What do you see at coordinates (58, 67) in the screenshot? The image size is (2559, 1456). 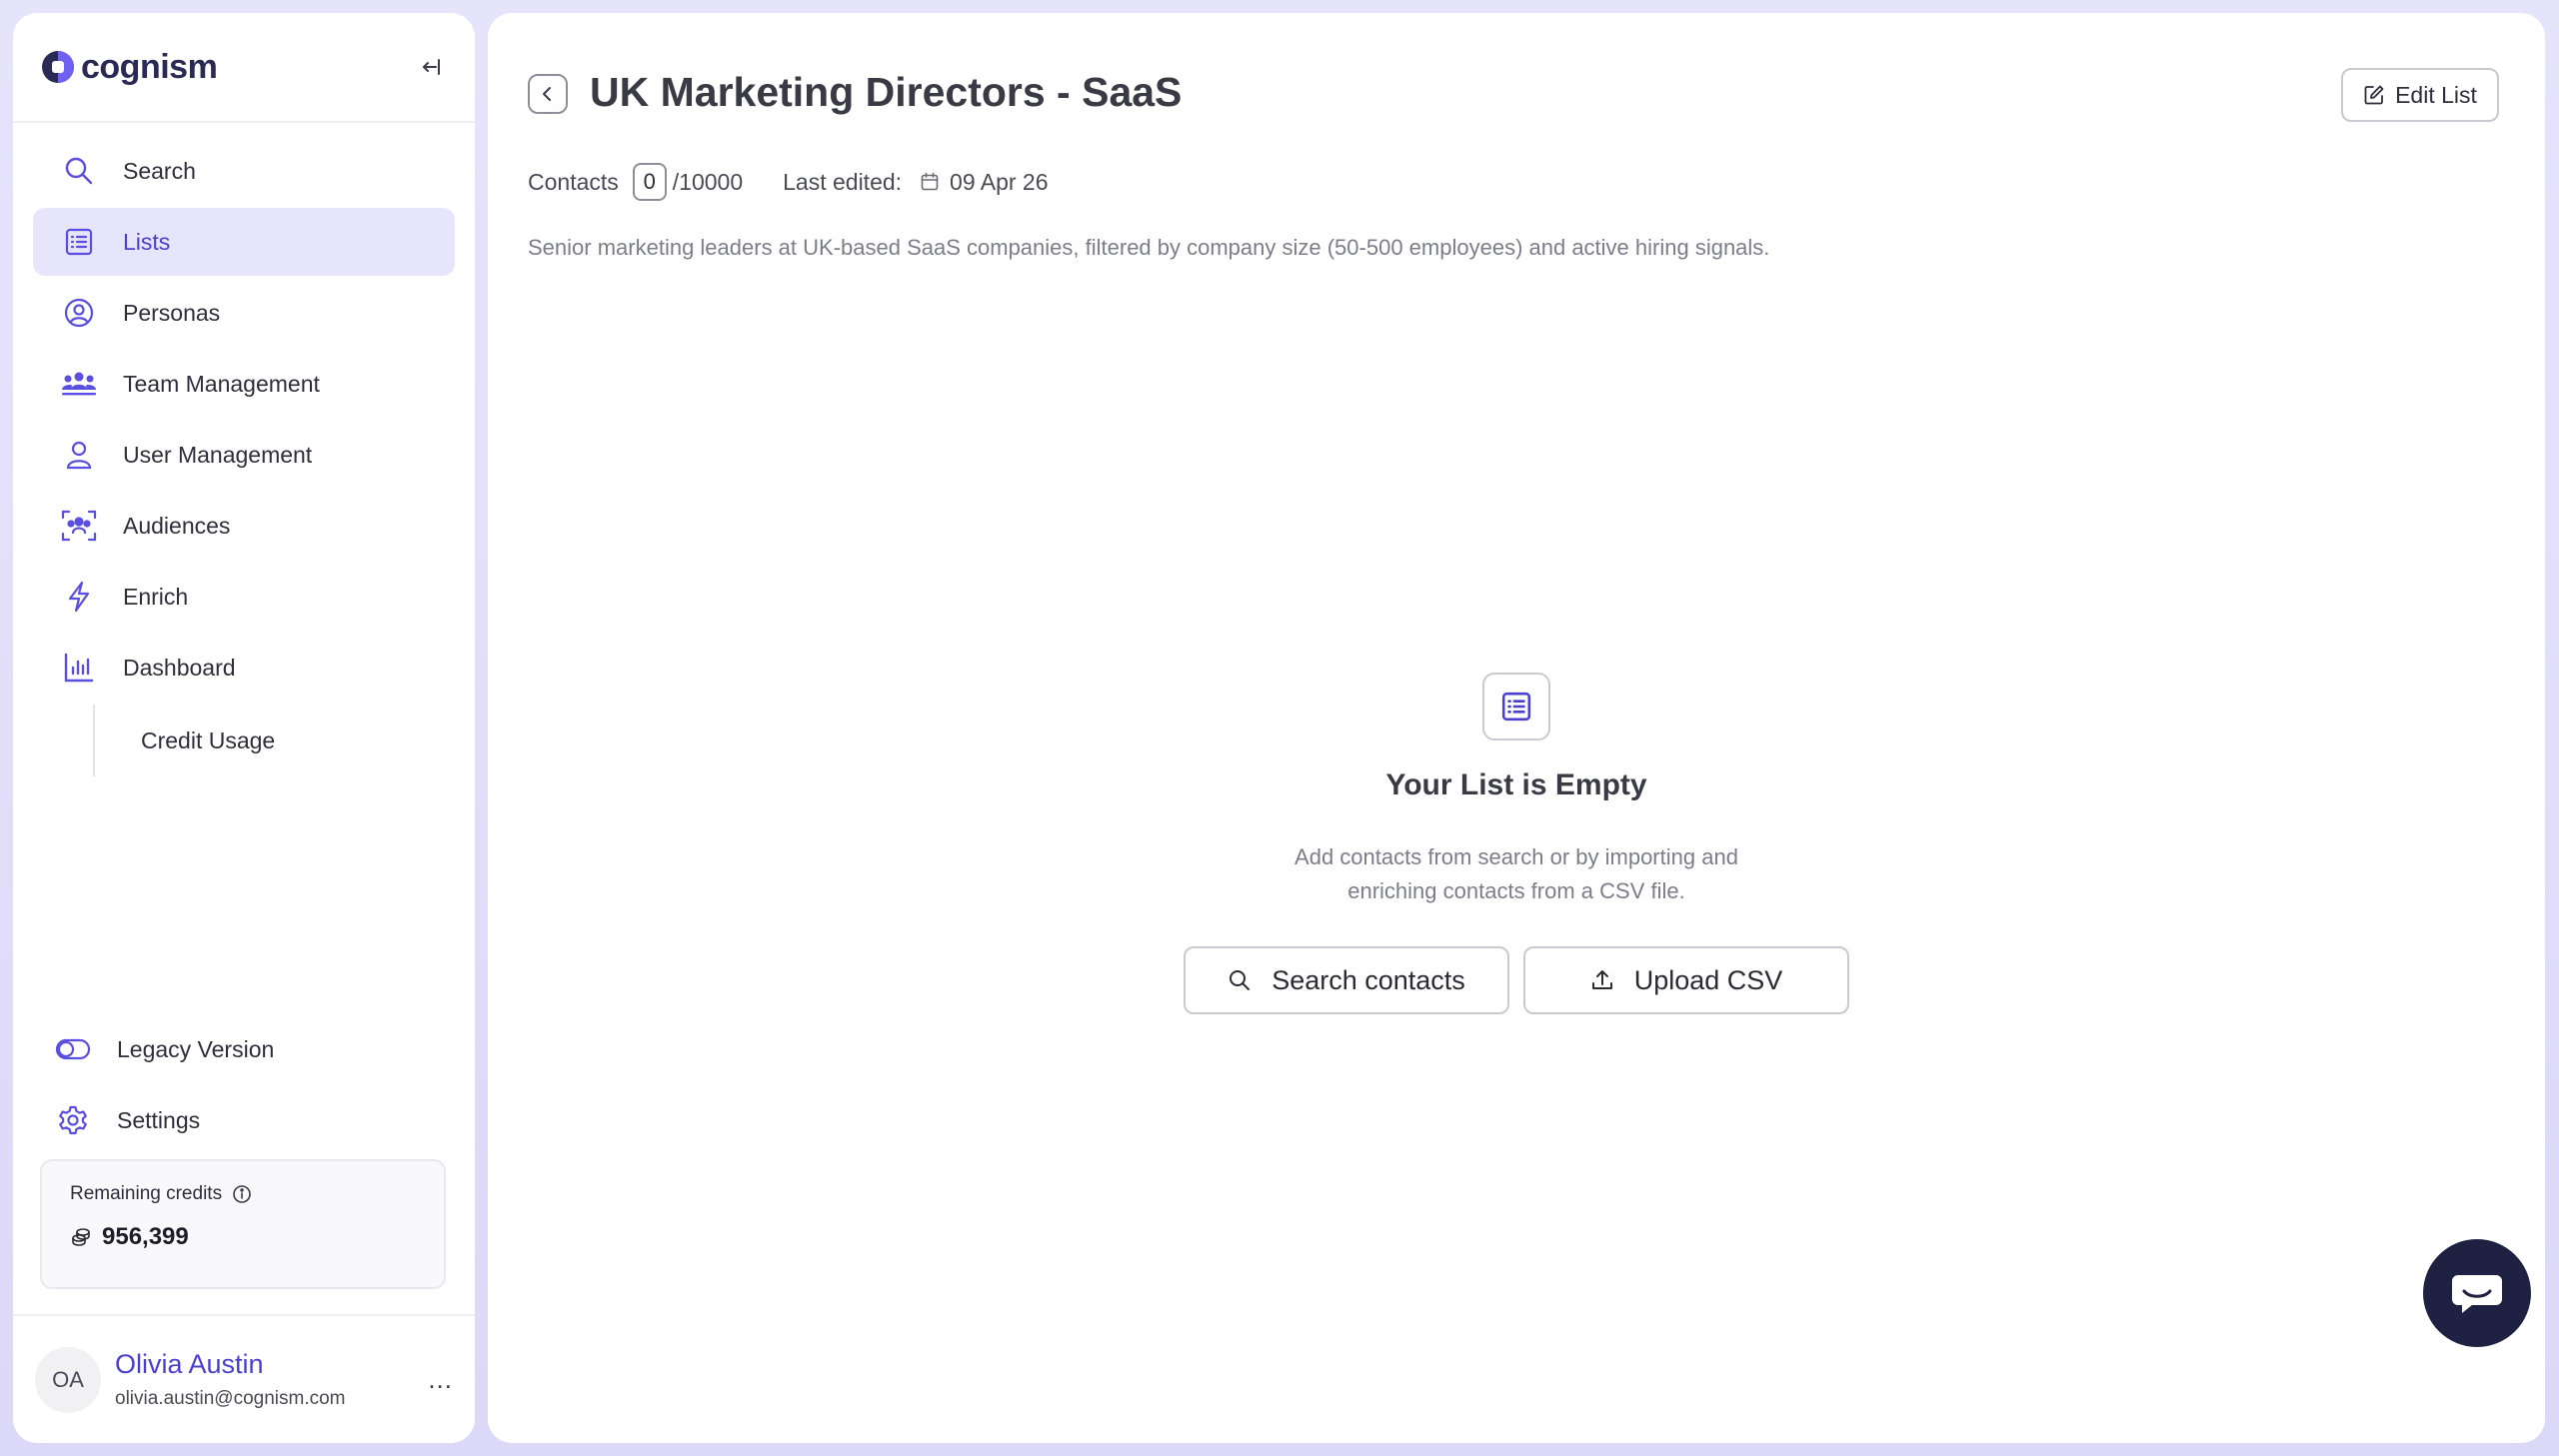 I see `cognism-logo-icon` at bounding box center [58, 67].